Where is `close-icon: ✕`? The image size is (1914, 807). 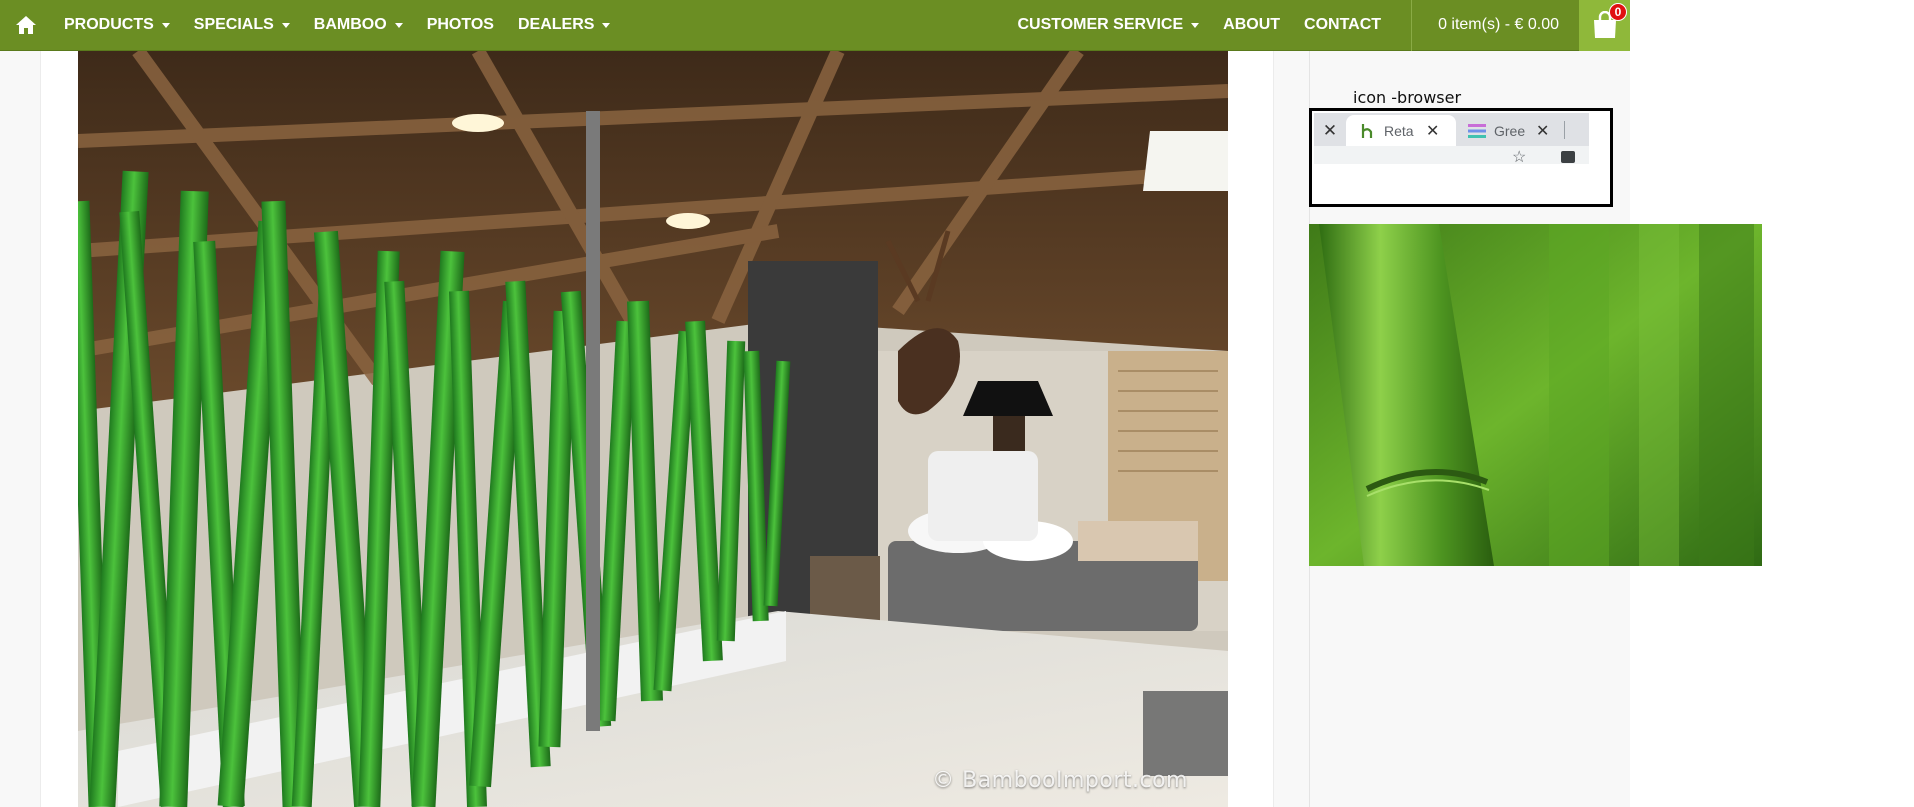
close-icon: ✕ is located at coordinates (1330, 130).